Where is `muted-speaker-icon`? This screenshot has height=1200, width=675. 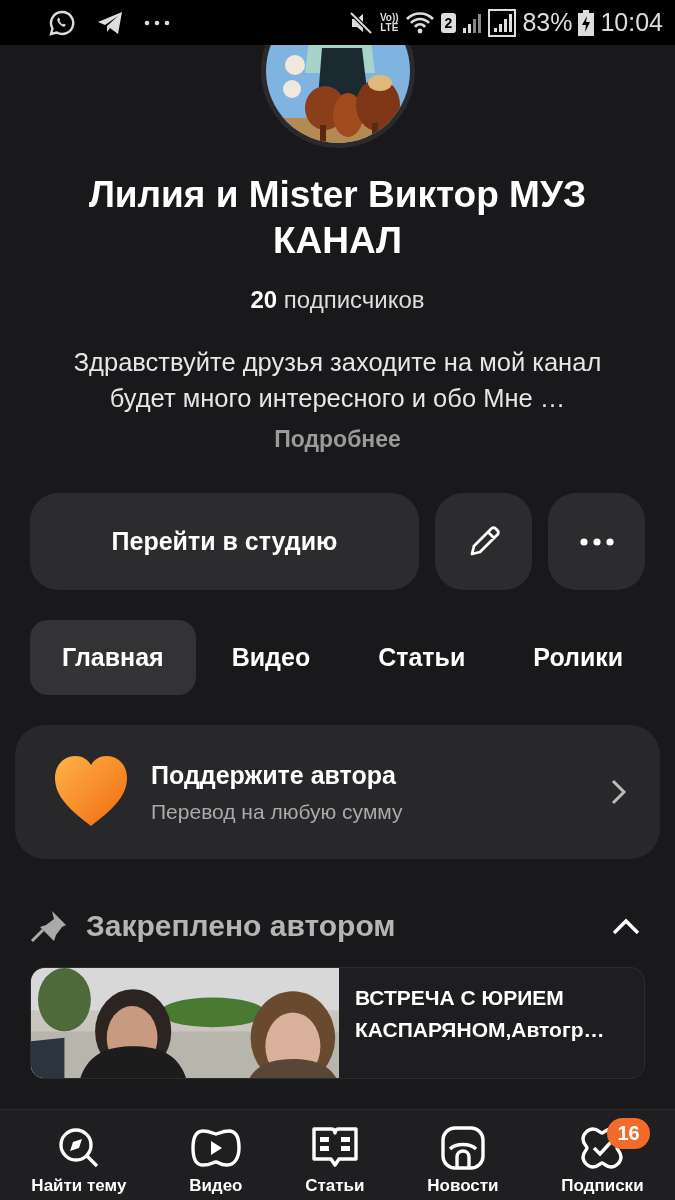
muted-speaker-icon is located at coordinates (360, 22).